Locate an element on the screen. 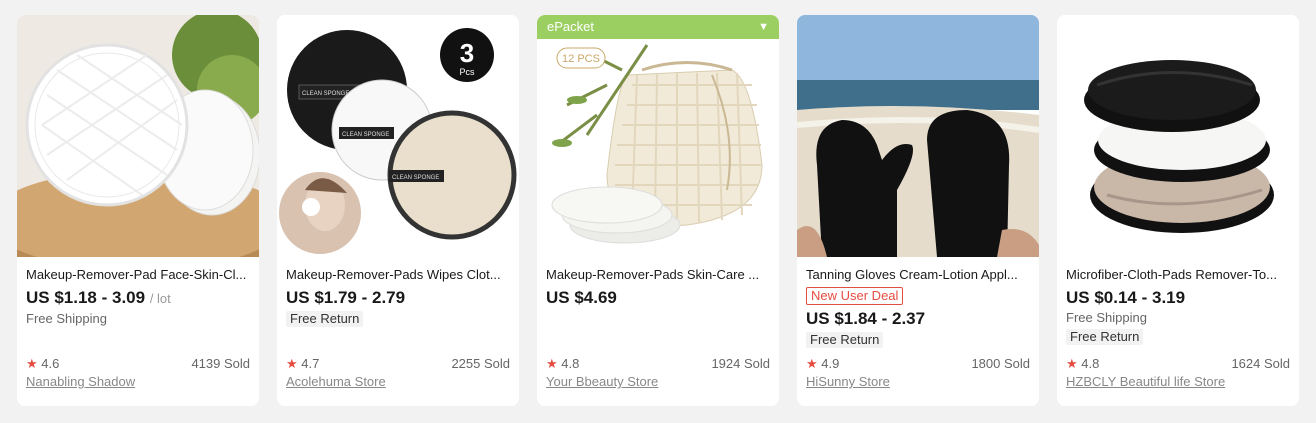  pack-size-badge: 12 PCS is located at coordinates (581, 59).